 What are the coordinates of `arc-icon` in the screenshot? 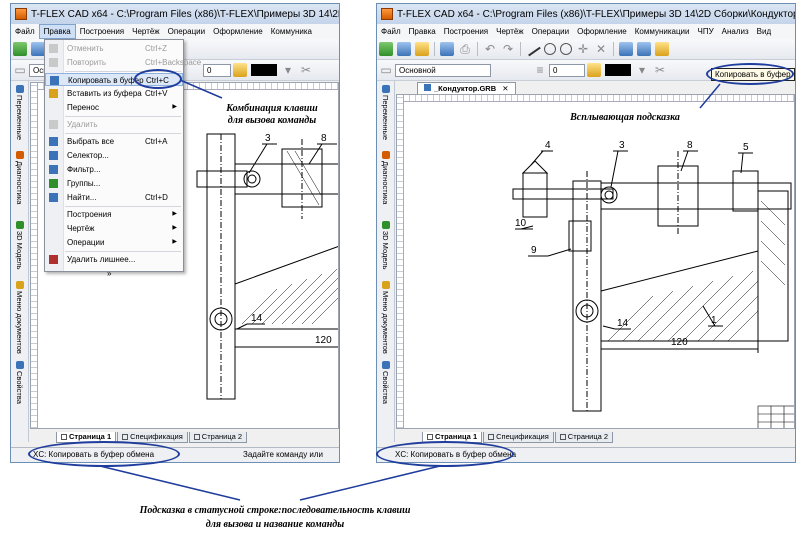 It's located at (566, 49).